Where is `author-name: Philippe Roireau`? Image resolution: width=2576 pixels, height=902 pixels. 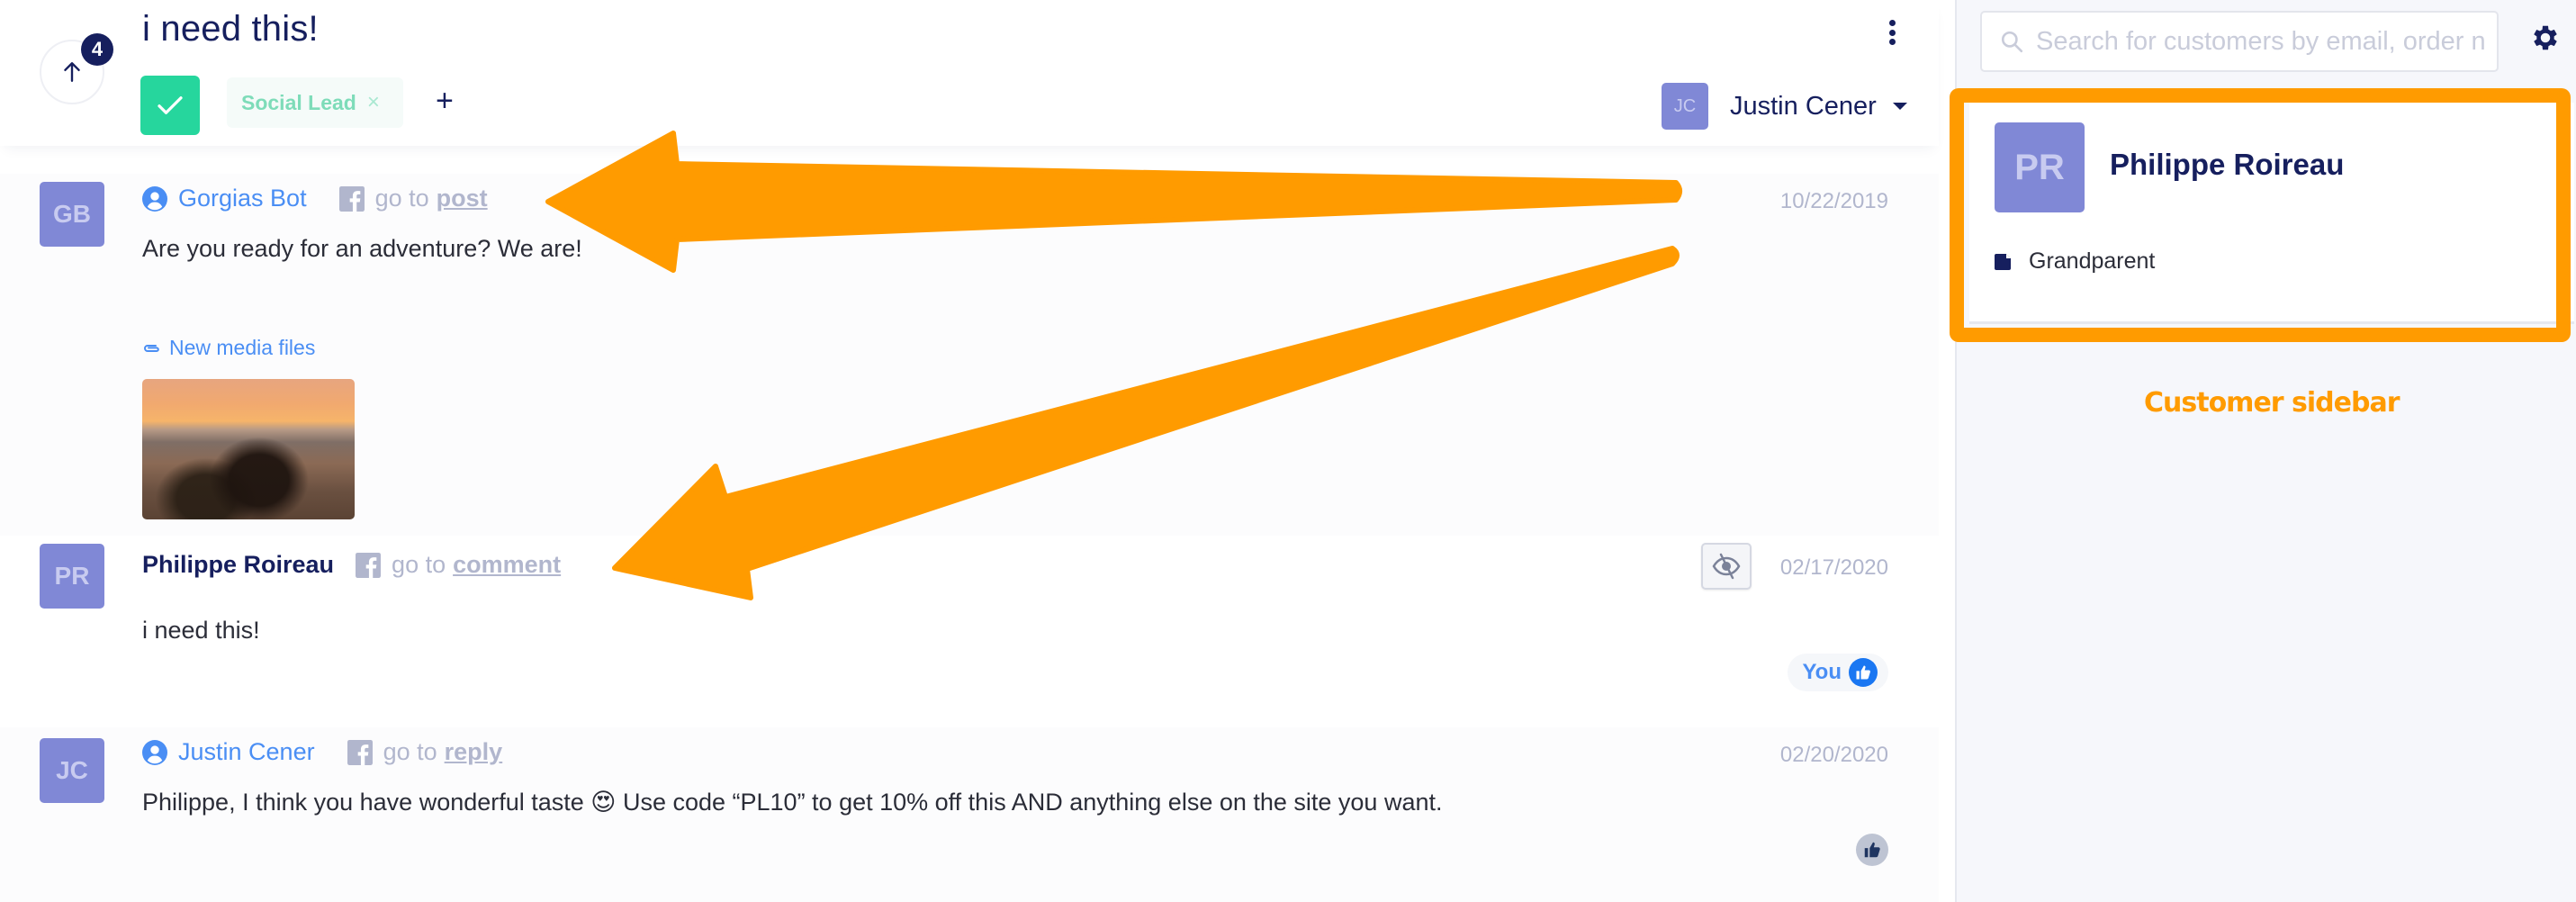 author-name: Philippe Roireau is located at coordinates (238, 565).